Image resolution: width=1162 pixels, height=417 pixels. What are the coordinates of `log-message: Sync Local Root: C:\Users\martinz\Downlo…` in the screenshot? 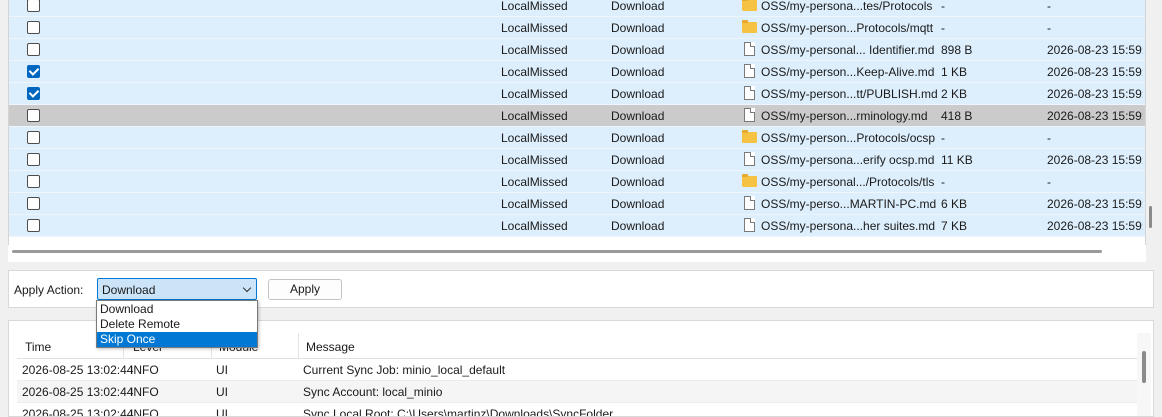 It's located at (458, 412).